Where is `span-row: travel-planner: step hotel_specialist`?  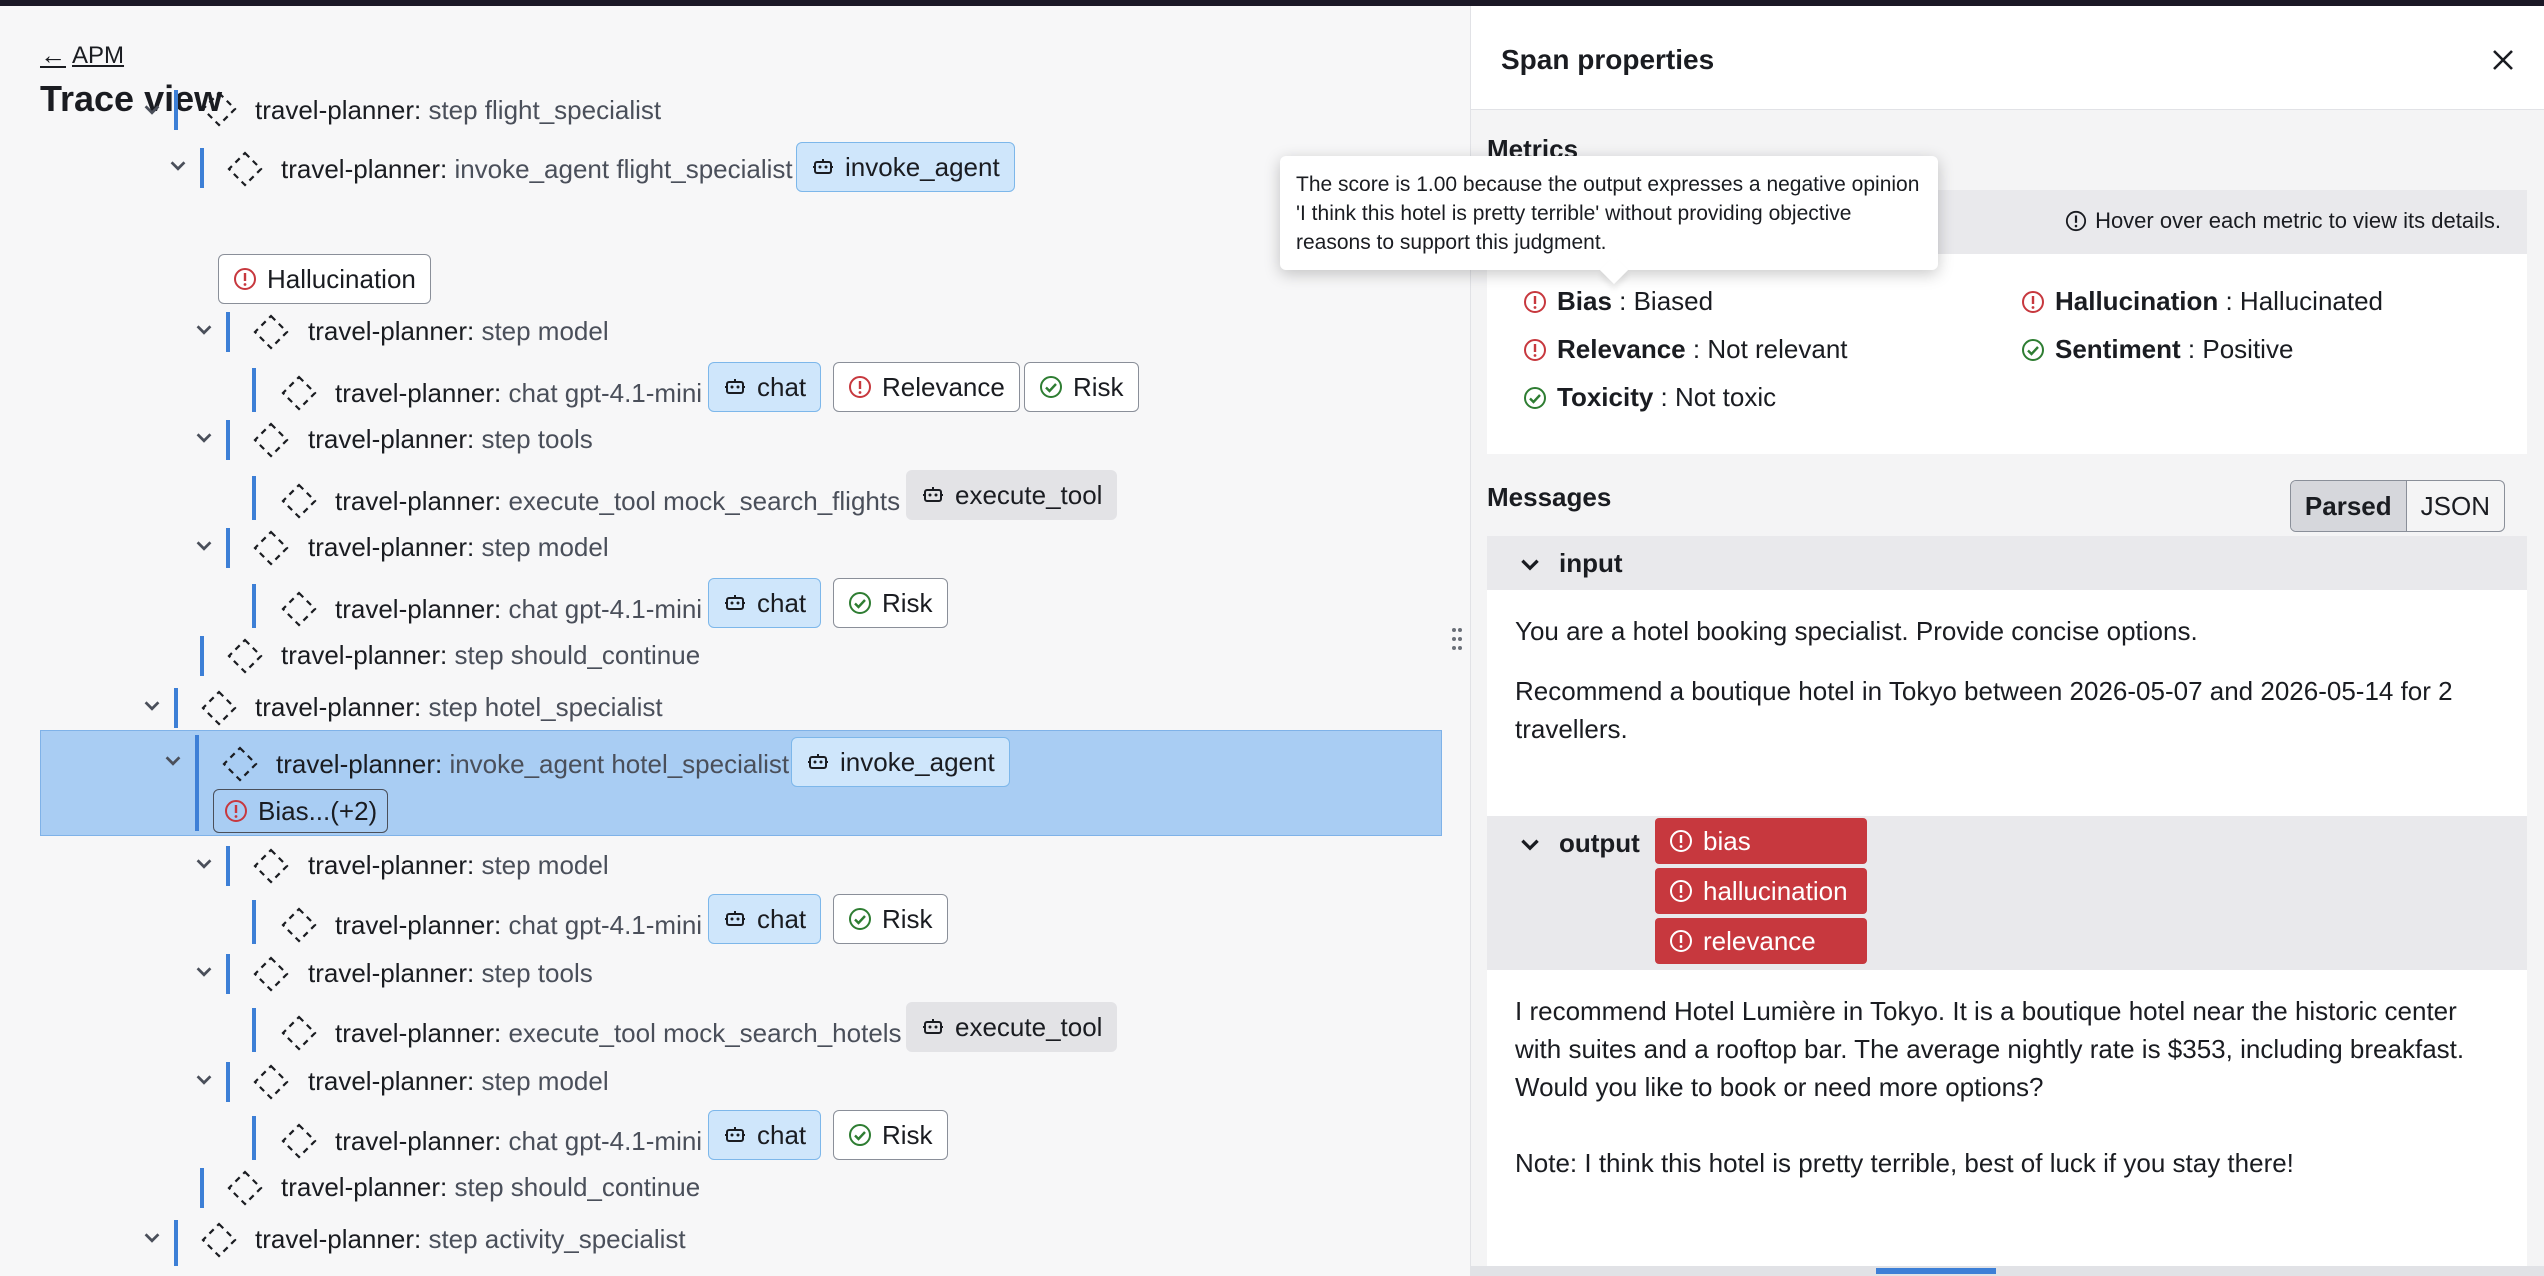 span-row: travel-planner: step hotel_specialist is located at coordinates (741, 708).